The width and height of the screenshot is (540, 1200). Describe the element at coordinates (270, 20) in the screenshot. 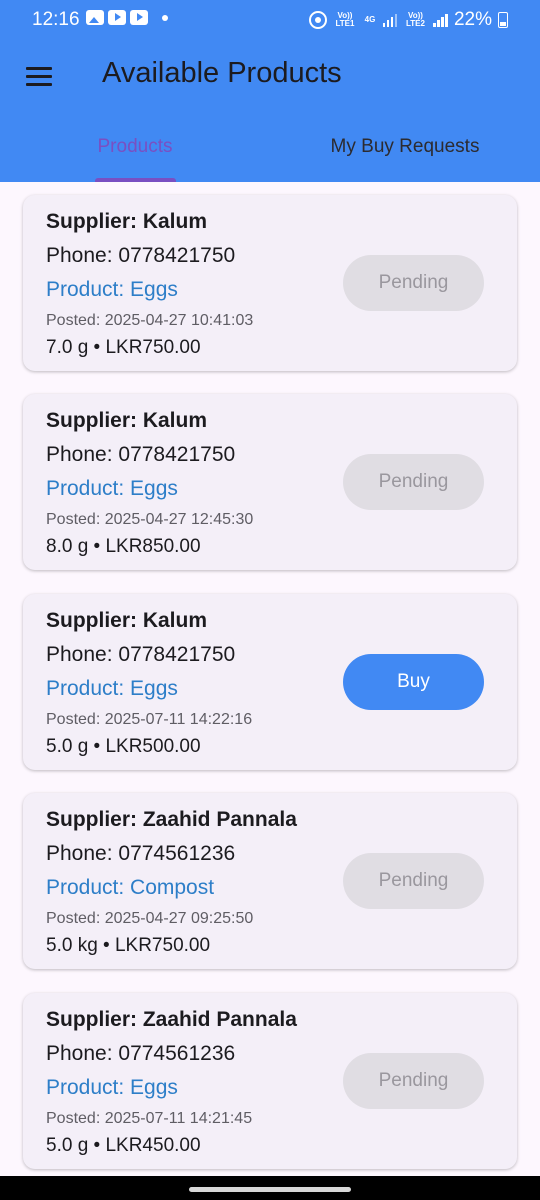

I see `status-bar: 12:16 Vo)) LTE1 4G Vo)) LTE2 22%` at that location.